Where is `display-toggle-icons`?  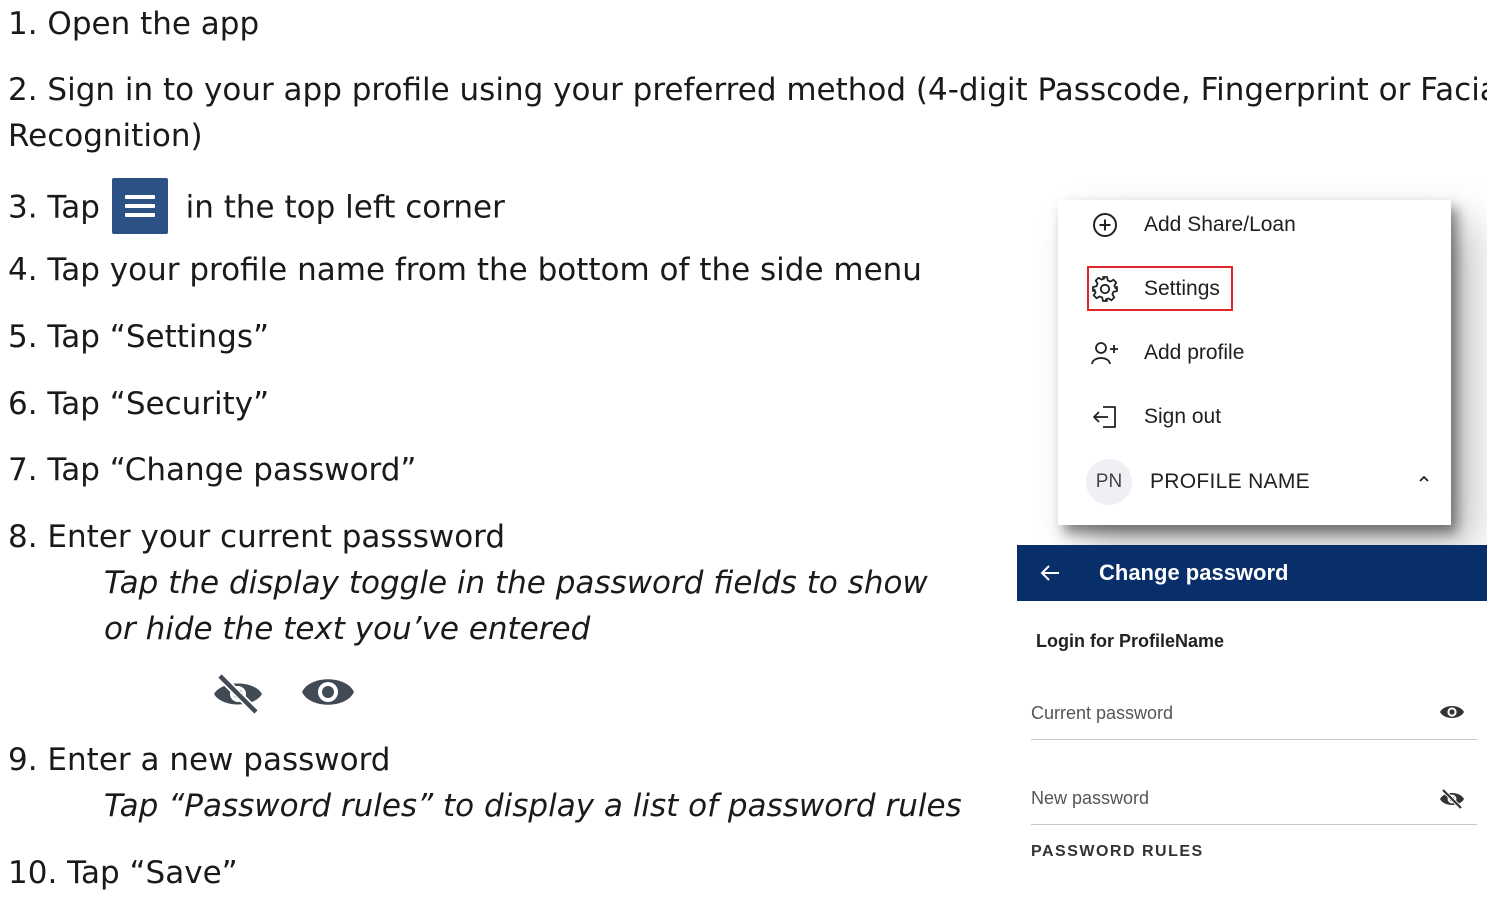
display-toggle-icons is located at coordinates (284, 694).